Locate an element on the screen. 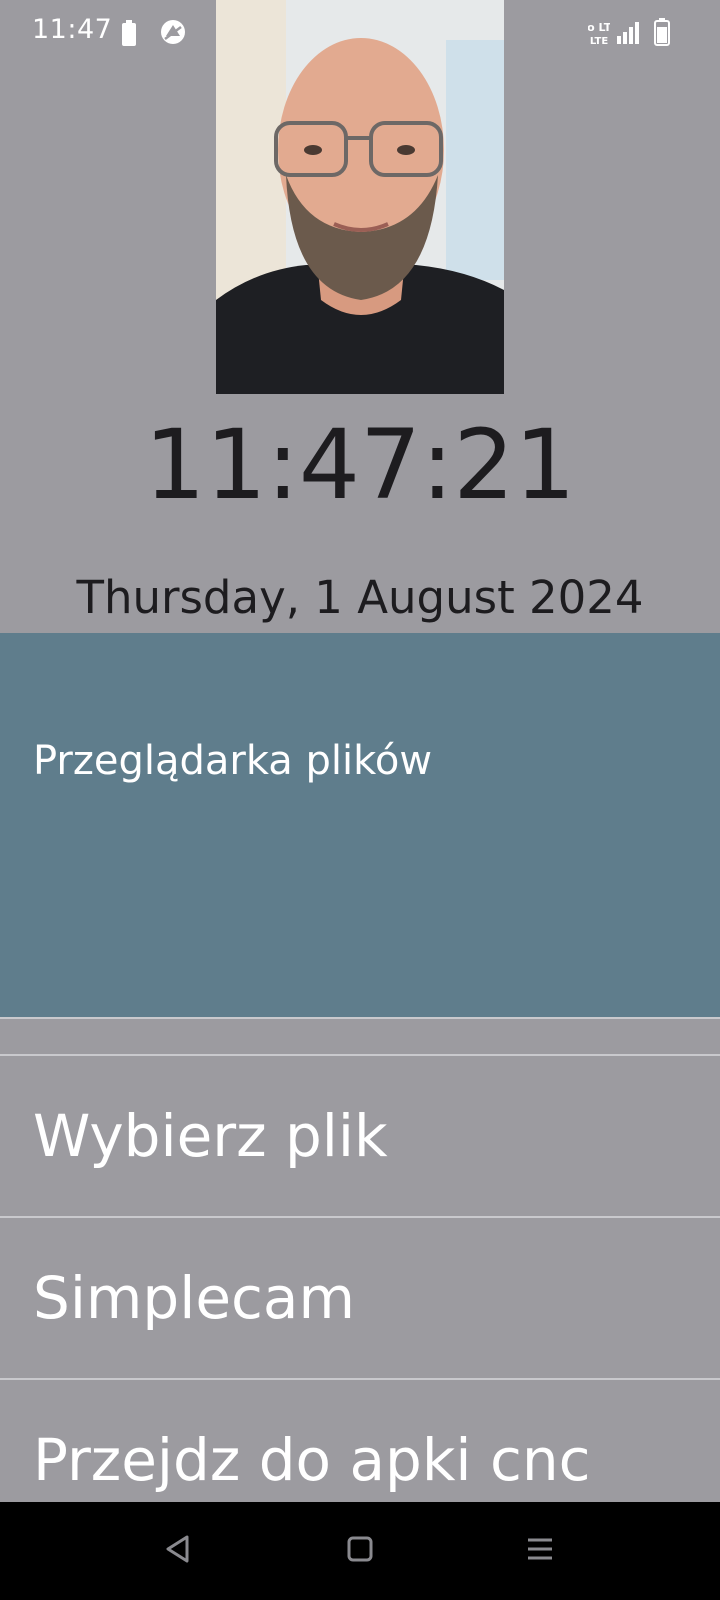 This screenshot has height=1600, width=720. battery-saver-icon is located at coordinates (129, 35).